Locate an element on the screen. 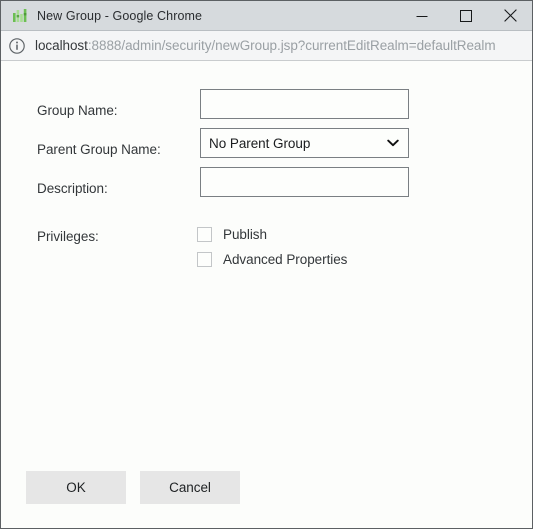  description-row: Description: is located at coordinates (72, 188).